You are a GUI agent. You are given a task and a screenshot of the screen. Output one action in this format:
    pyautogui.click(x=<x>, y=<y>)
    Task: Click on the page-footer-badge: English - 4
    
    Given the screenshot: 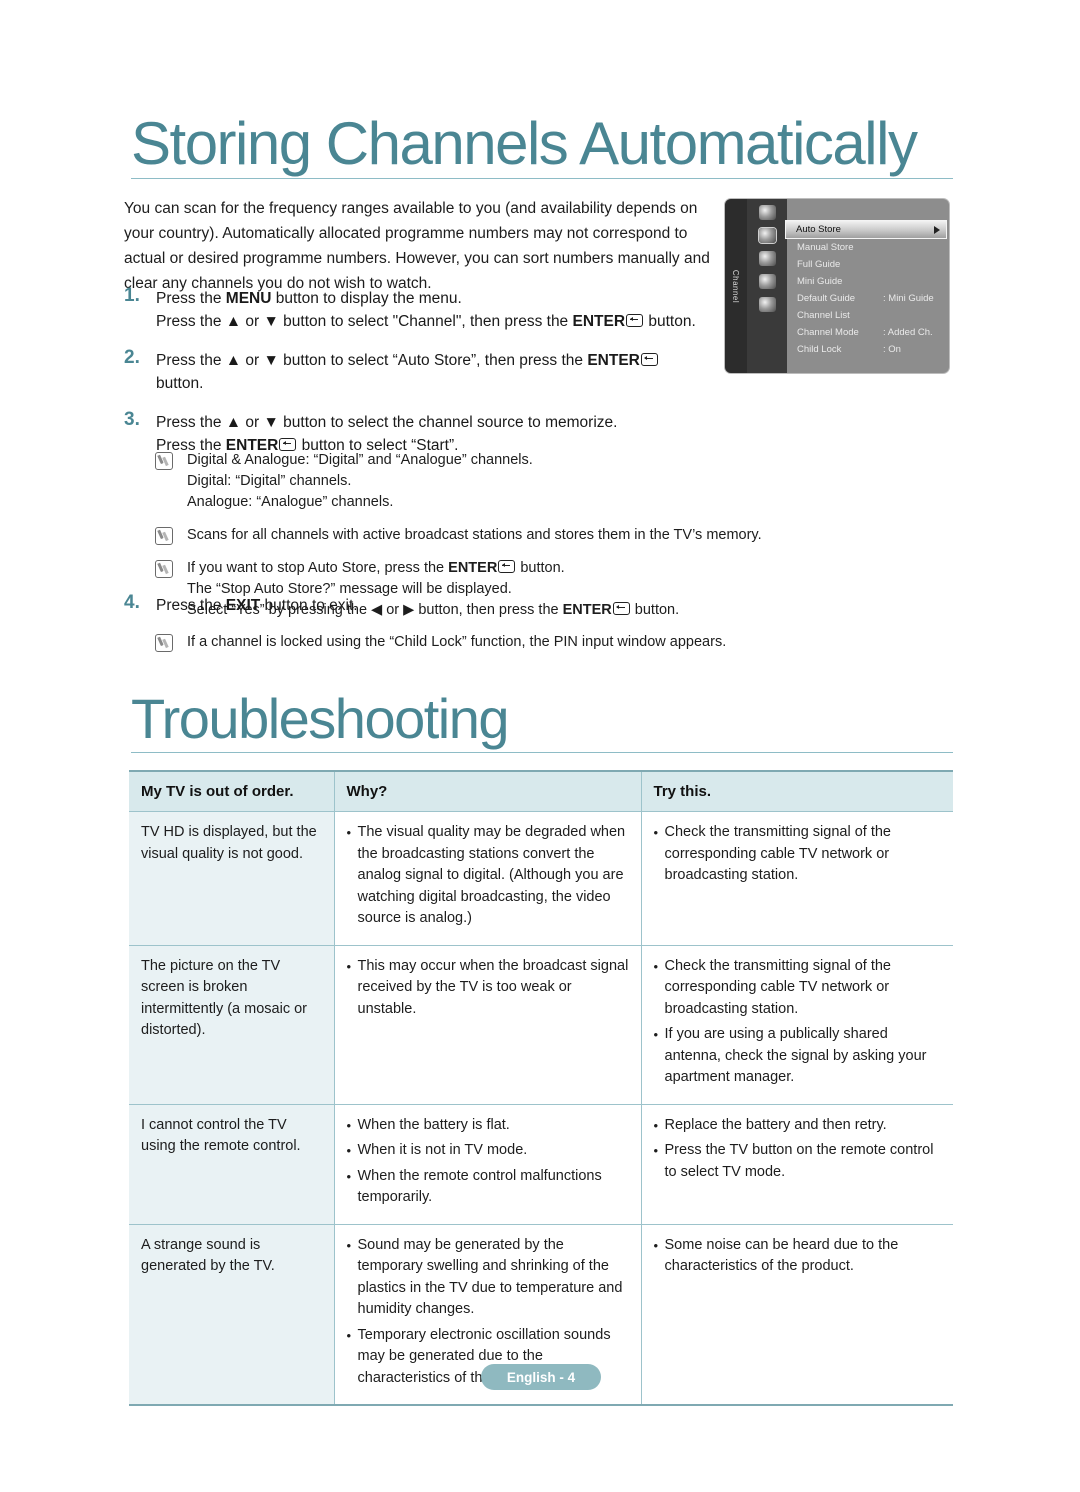 What is the action you would take?
    pyautogui.click(x=541, y=1377)
    